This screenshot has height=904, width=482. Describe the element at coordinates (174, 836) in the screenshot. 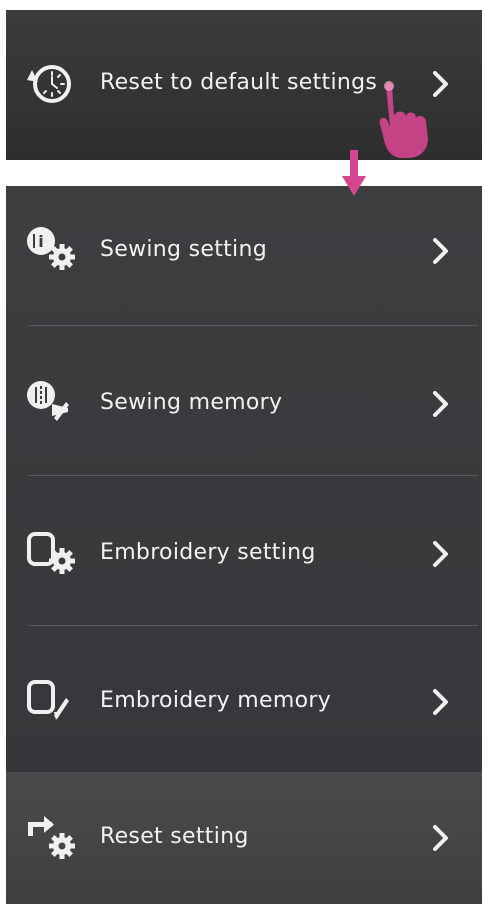

I see `reset-setting-label: Reset setting` at that location.